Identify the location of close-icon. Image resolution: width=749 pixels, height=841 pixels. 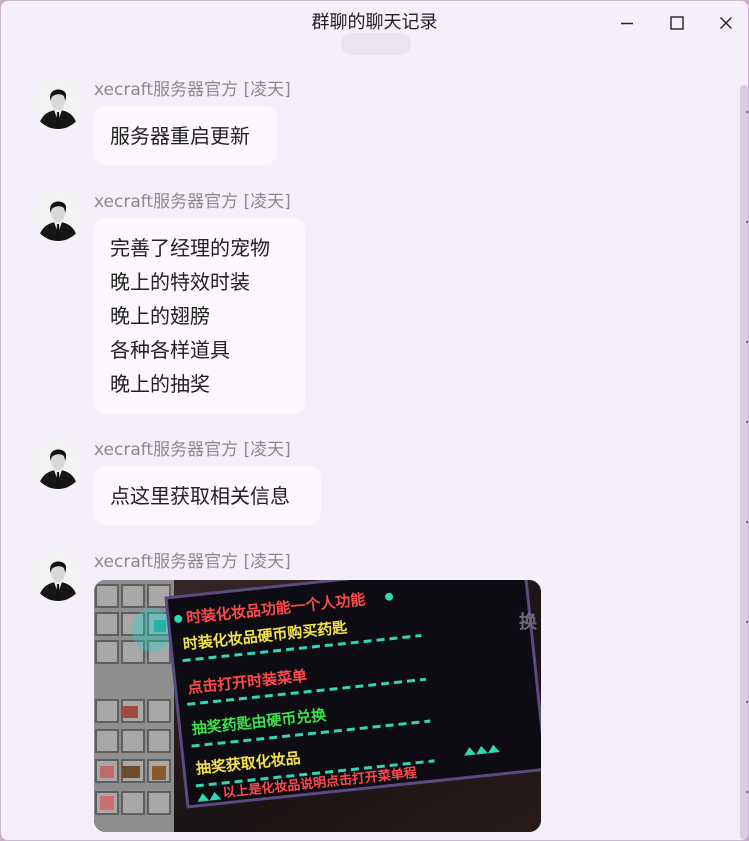
(726, 23).